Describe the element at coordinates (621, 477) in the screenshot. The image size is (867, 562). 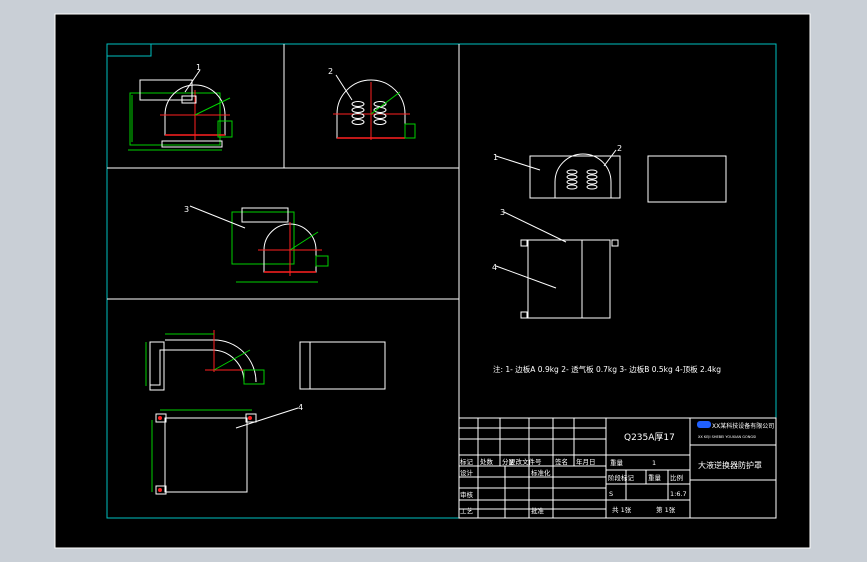
I see `tb-stage-mark: 阶段标记` at that location.